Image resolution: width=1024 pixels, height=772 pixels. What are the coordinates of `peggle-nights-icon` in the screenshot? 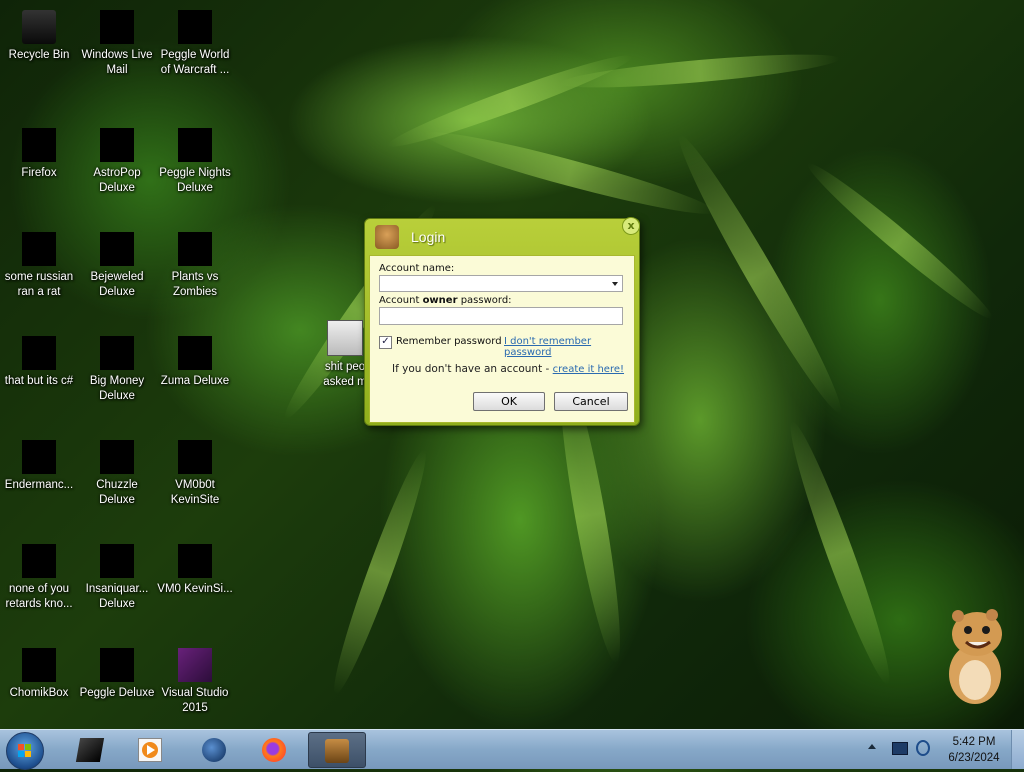 It's located at (195, 145).